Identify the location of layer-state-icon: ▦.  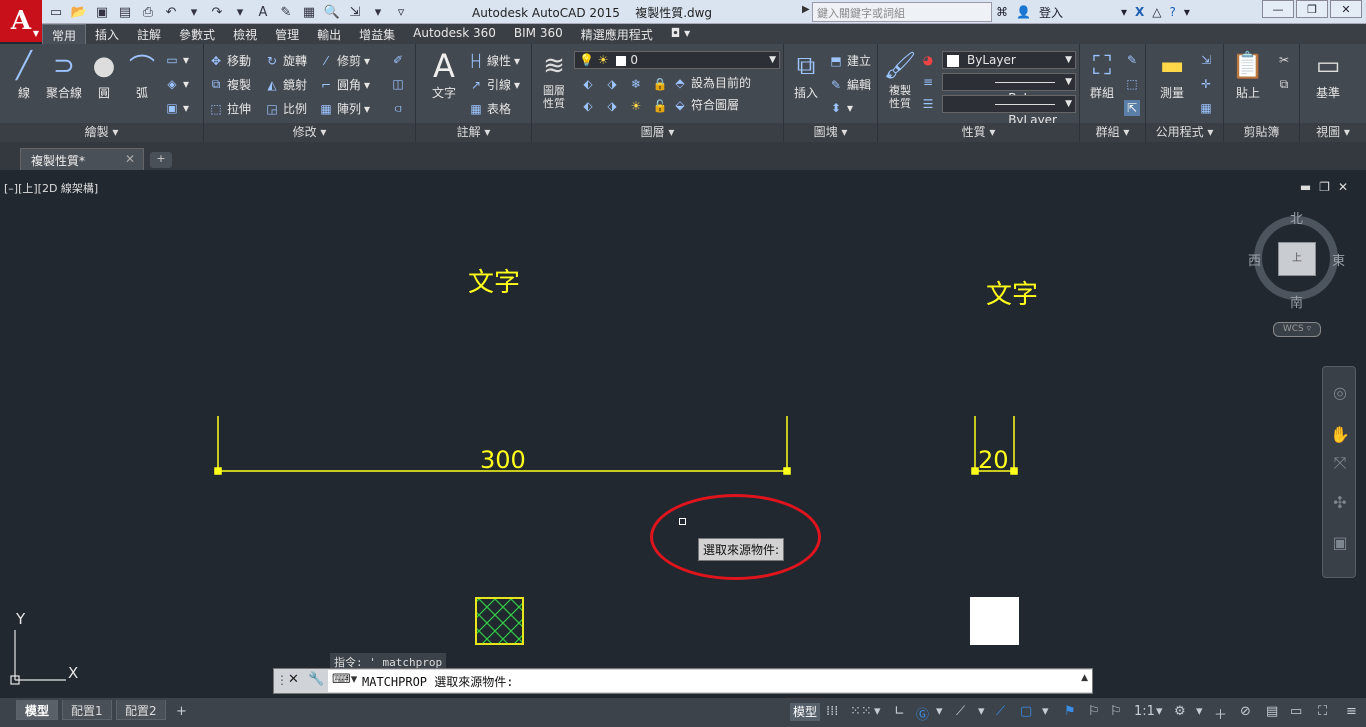
(309, 12).